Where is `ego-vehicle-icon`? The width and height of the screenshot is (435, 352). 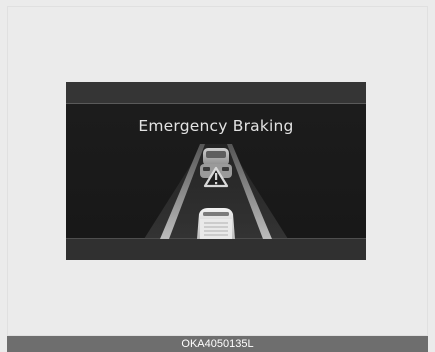 ego-vehicle-icon is located at coordinates (216, 223).